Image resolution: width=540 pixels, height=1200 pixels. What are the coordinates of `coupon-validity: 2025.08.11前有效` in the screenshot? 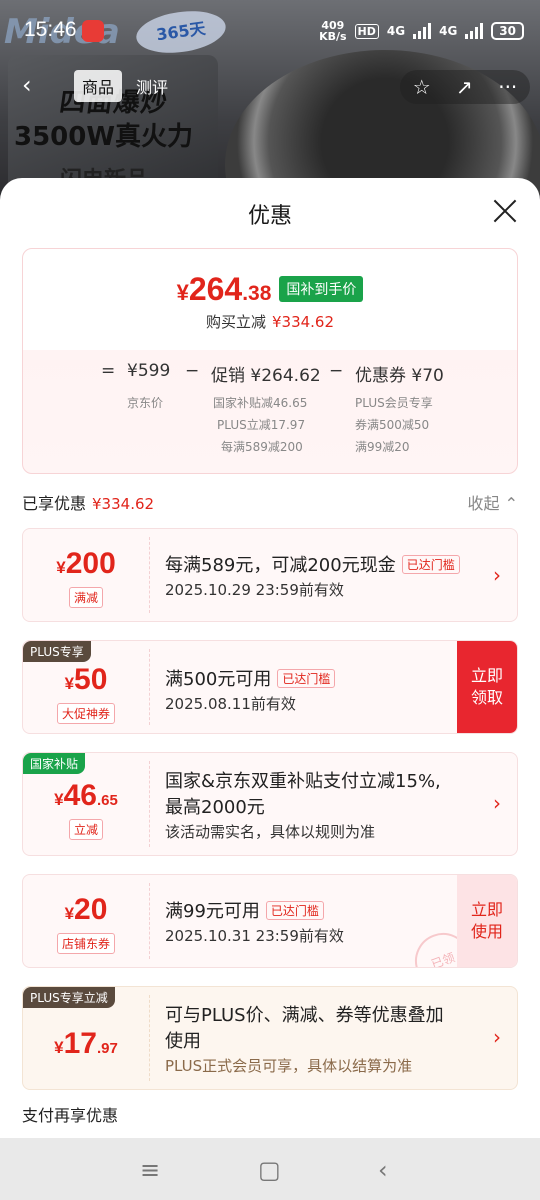 It's located at (230, 704).